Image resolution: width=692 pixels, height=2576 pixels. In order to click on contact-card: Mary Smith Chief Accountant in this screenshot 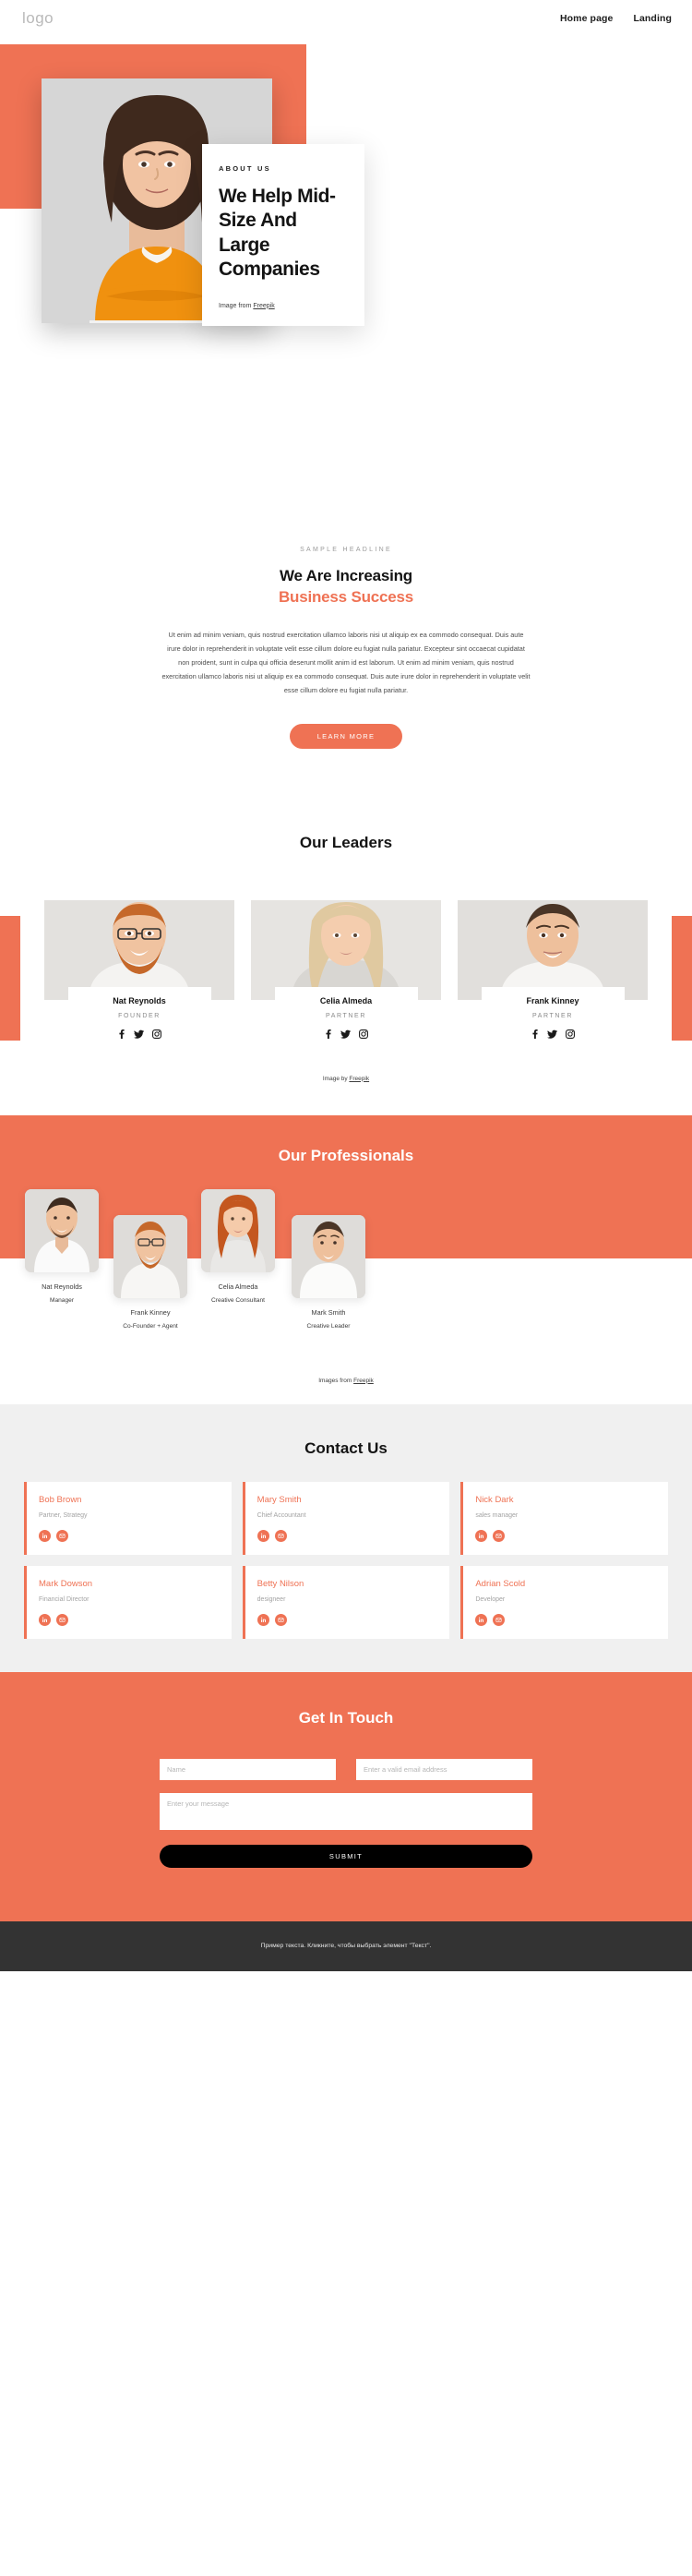, I will do `click(346, 1518)`.